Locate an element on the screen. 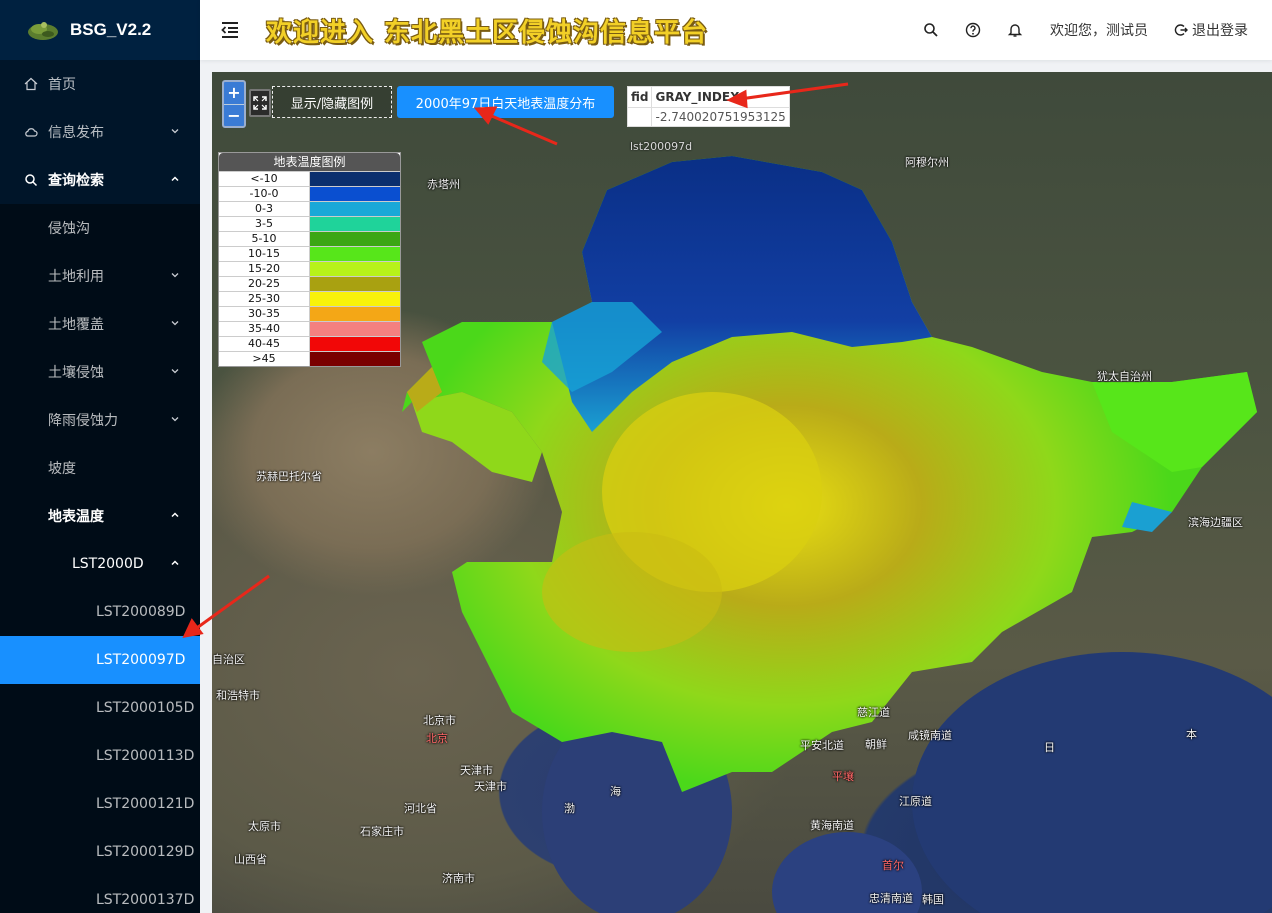 This screenshot has width=1272, height=913. place-label: 忠清南道 is located at coordinates (891, 898).